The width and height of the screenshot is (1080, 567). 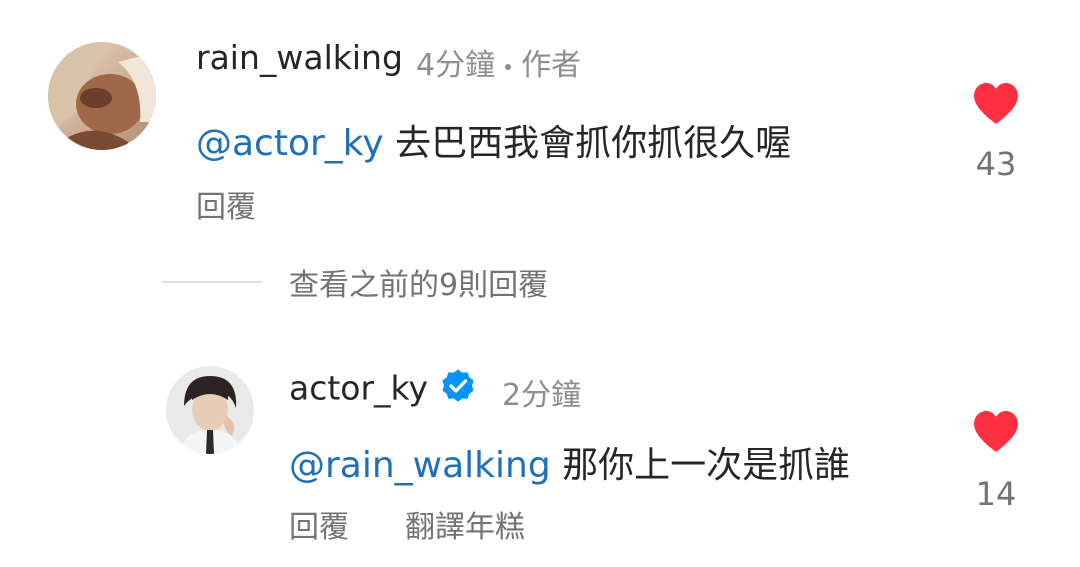 What do you see at coordinates (593, 143) in the screenshot?
I see `comment-body: 去巴西我會抓你抓很久喔` at bounding box center [593, 143].